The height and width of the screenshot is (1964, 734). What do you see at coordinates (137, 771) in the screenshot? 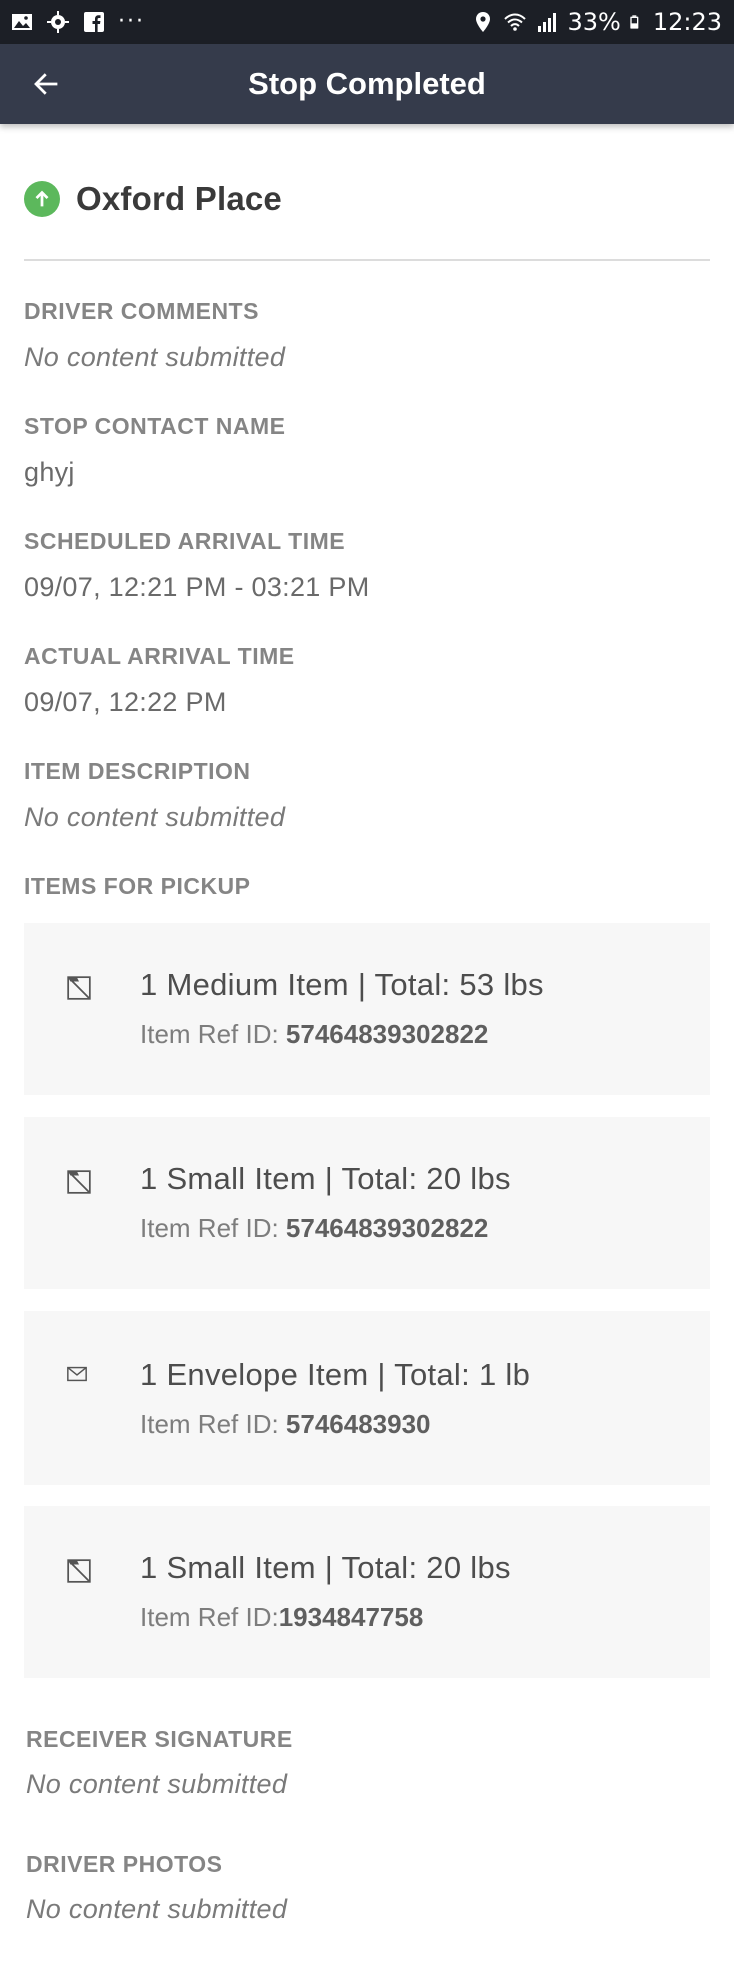
I see `item-description-label: ITEM DESCRIPTION` at bounding box center [137, 771].